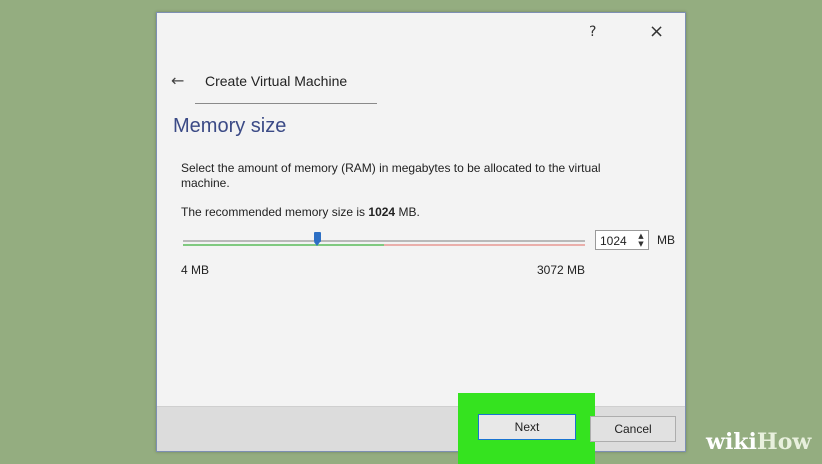  Describe the element at coordinates (666, 240) in the screenshot. I see `memory-unit-label: MB` at that location.